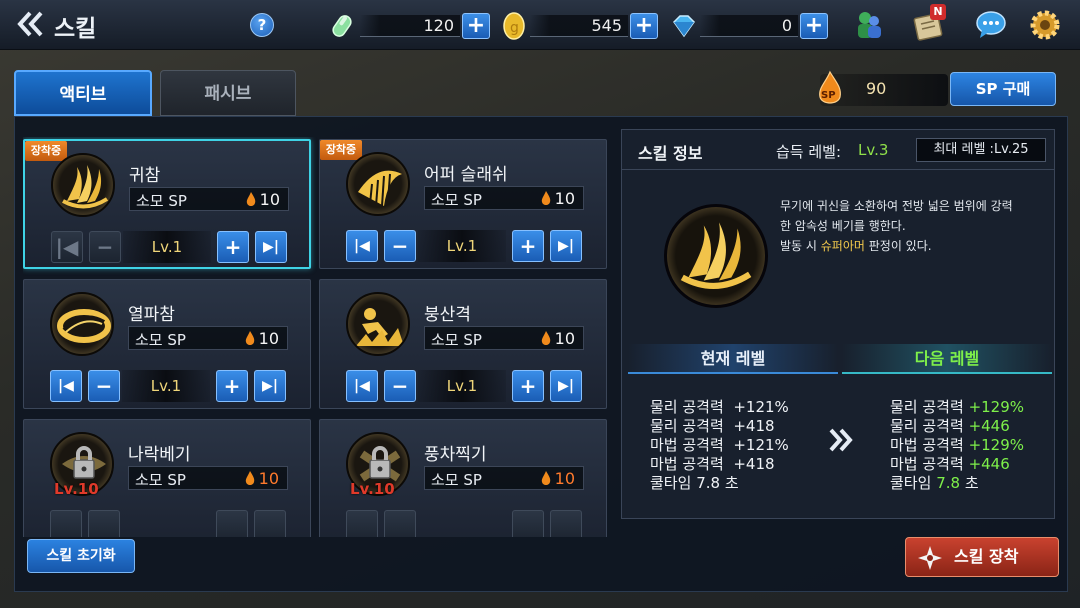 This screenshot has height=608, width=1080. I want to click on svg-text: SP, so click(828, 95).